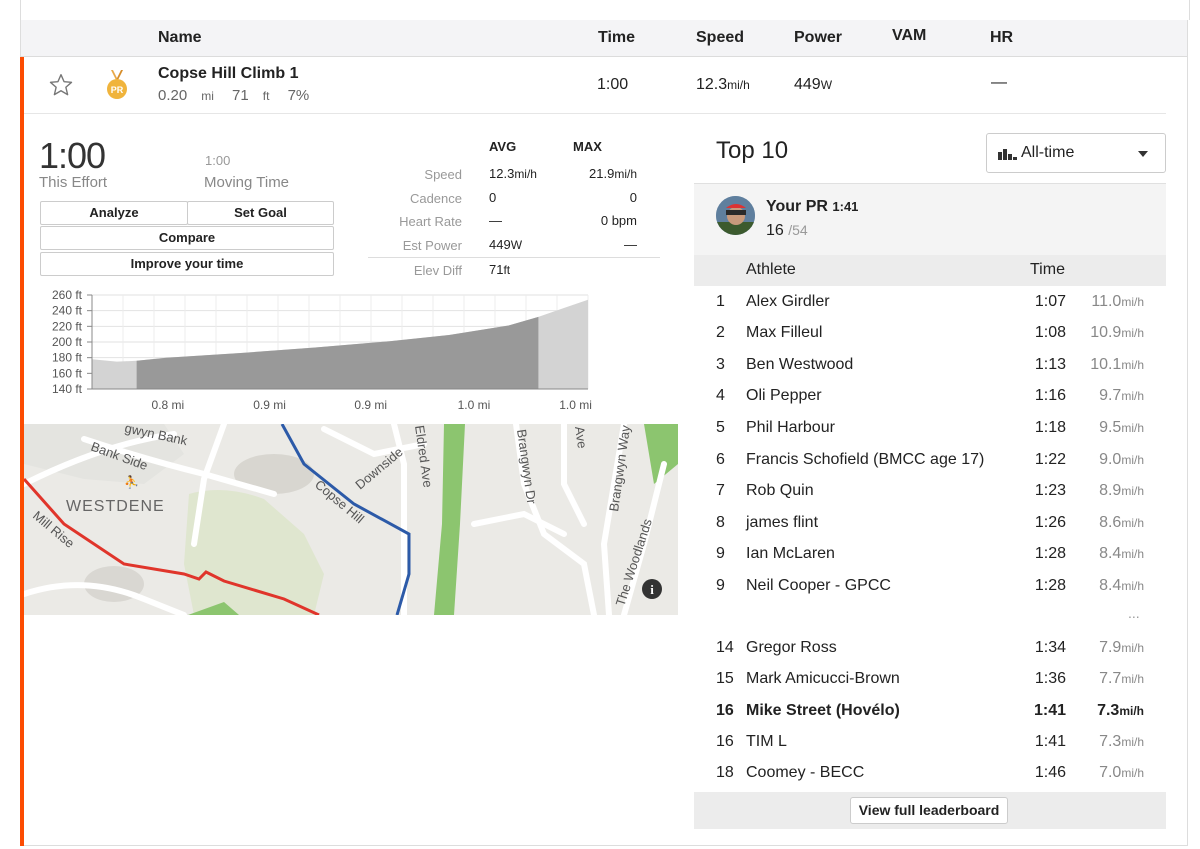 The height and width of the screenshot is (849, 1200). Describe the element at coordinates (930, 648) in the screenshot. I see `leaderboard-row: 14 Gregor Ross 1:34 7.9mi/h` at that location.